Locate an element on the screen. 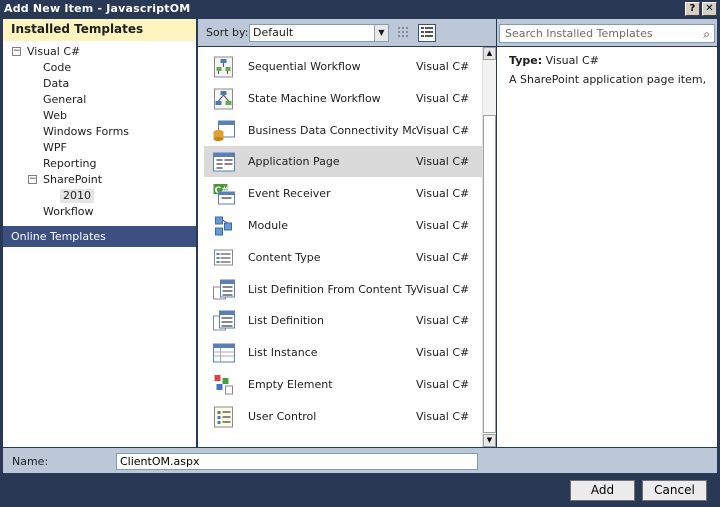 This screenshot has width=720, height=507. tree-item-general: General is located at coordinates (64, 100).